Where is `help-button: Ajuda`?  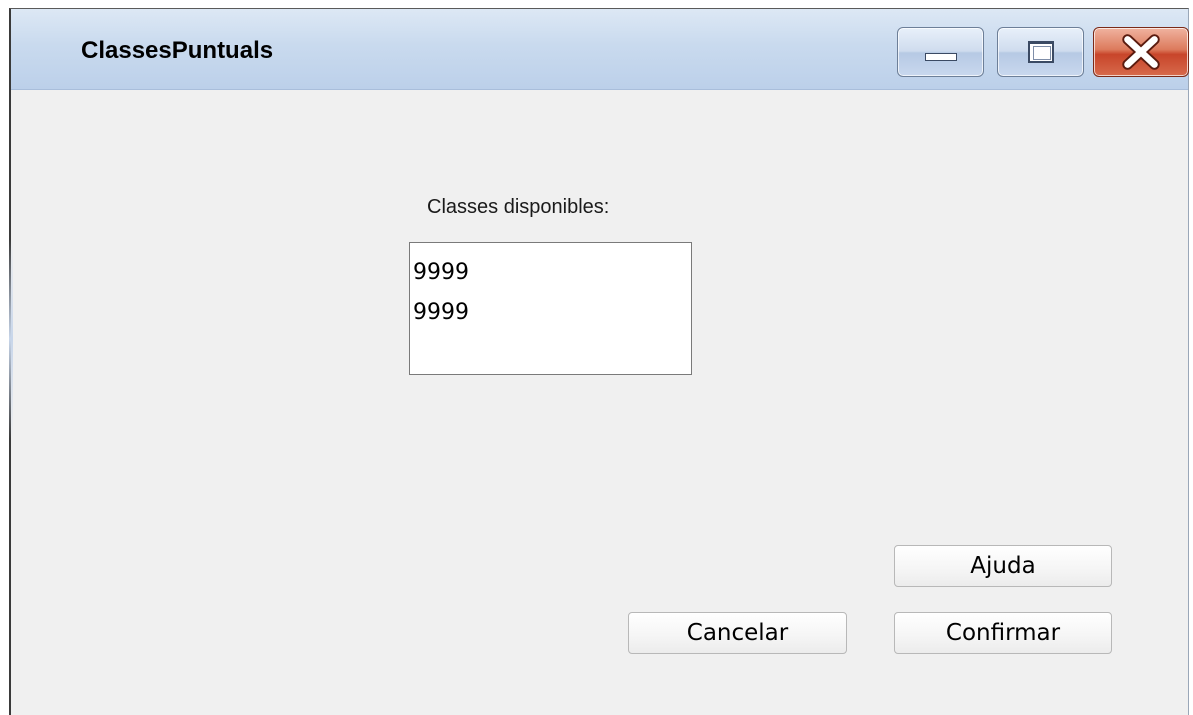 help-button: Ajuda is located at coordinates (1003, 566).